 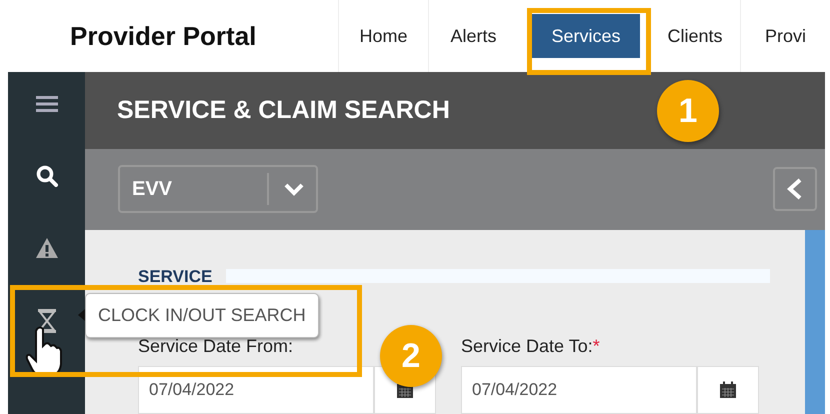 What do you see at coordinates (294, 189) in the screenshot?
I see `chevron-down-icon` at bounding box center [294, 189].